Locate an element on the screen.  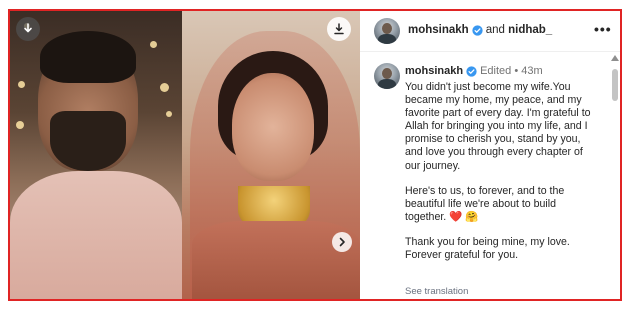
post-header: mohsinakh and nidhab_ ••• is located at coordinates (490, 31).